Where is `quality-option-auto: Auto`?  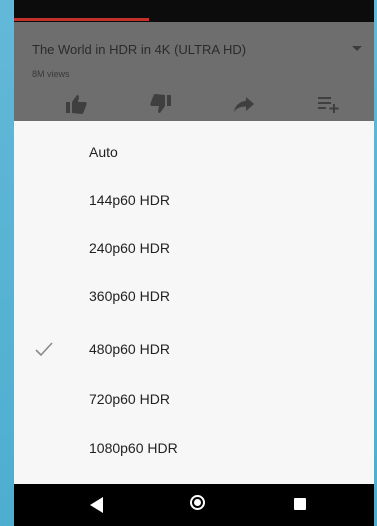
quality-option-auto: Auto is located at coordinates (194, 153).